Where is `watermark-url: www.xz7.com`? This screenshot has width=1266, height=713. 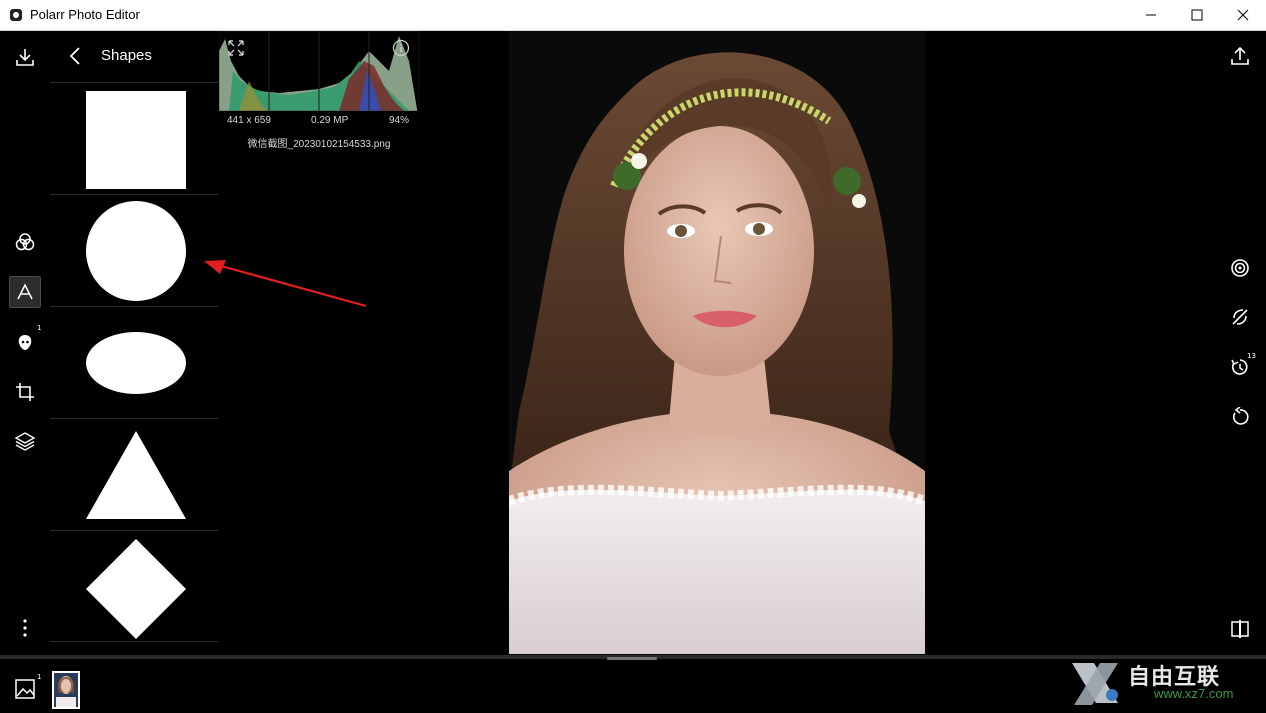 watermark-url: www.xz7.com is located at coordinates (1194, 693).